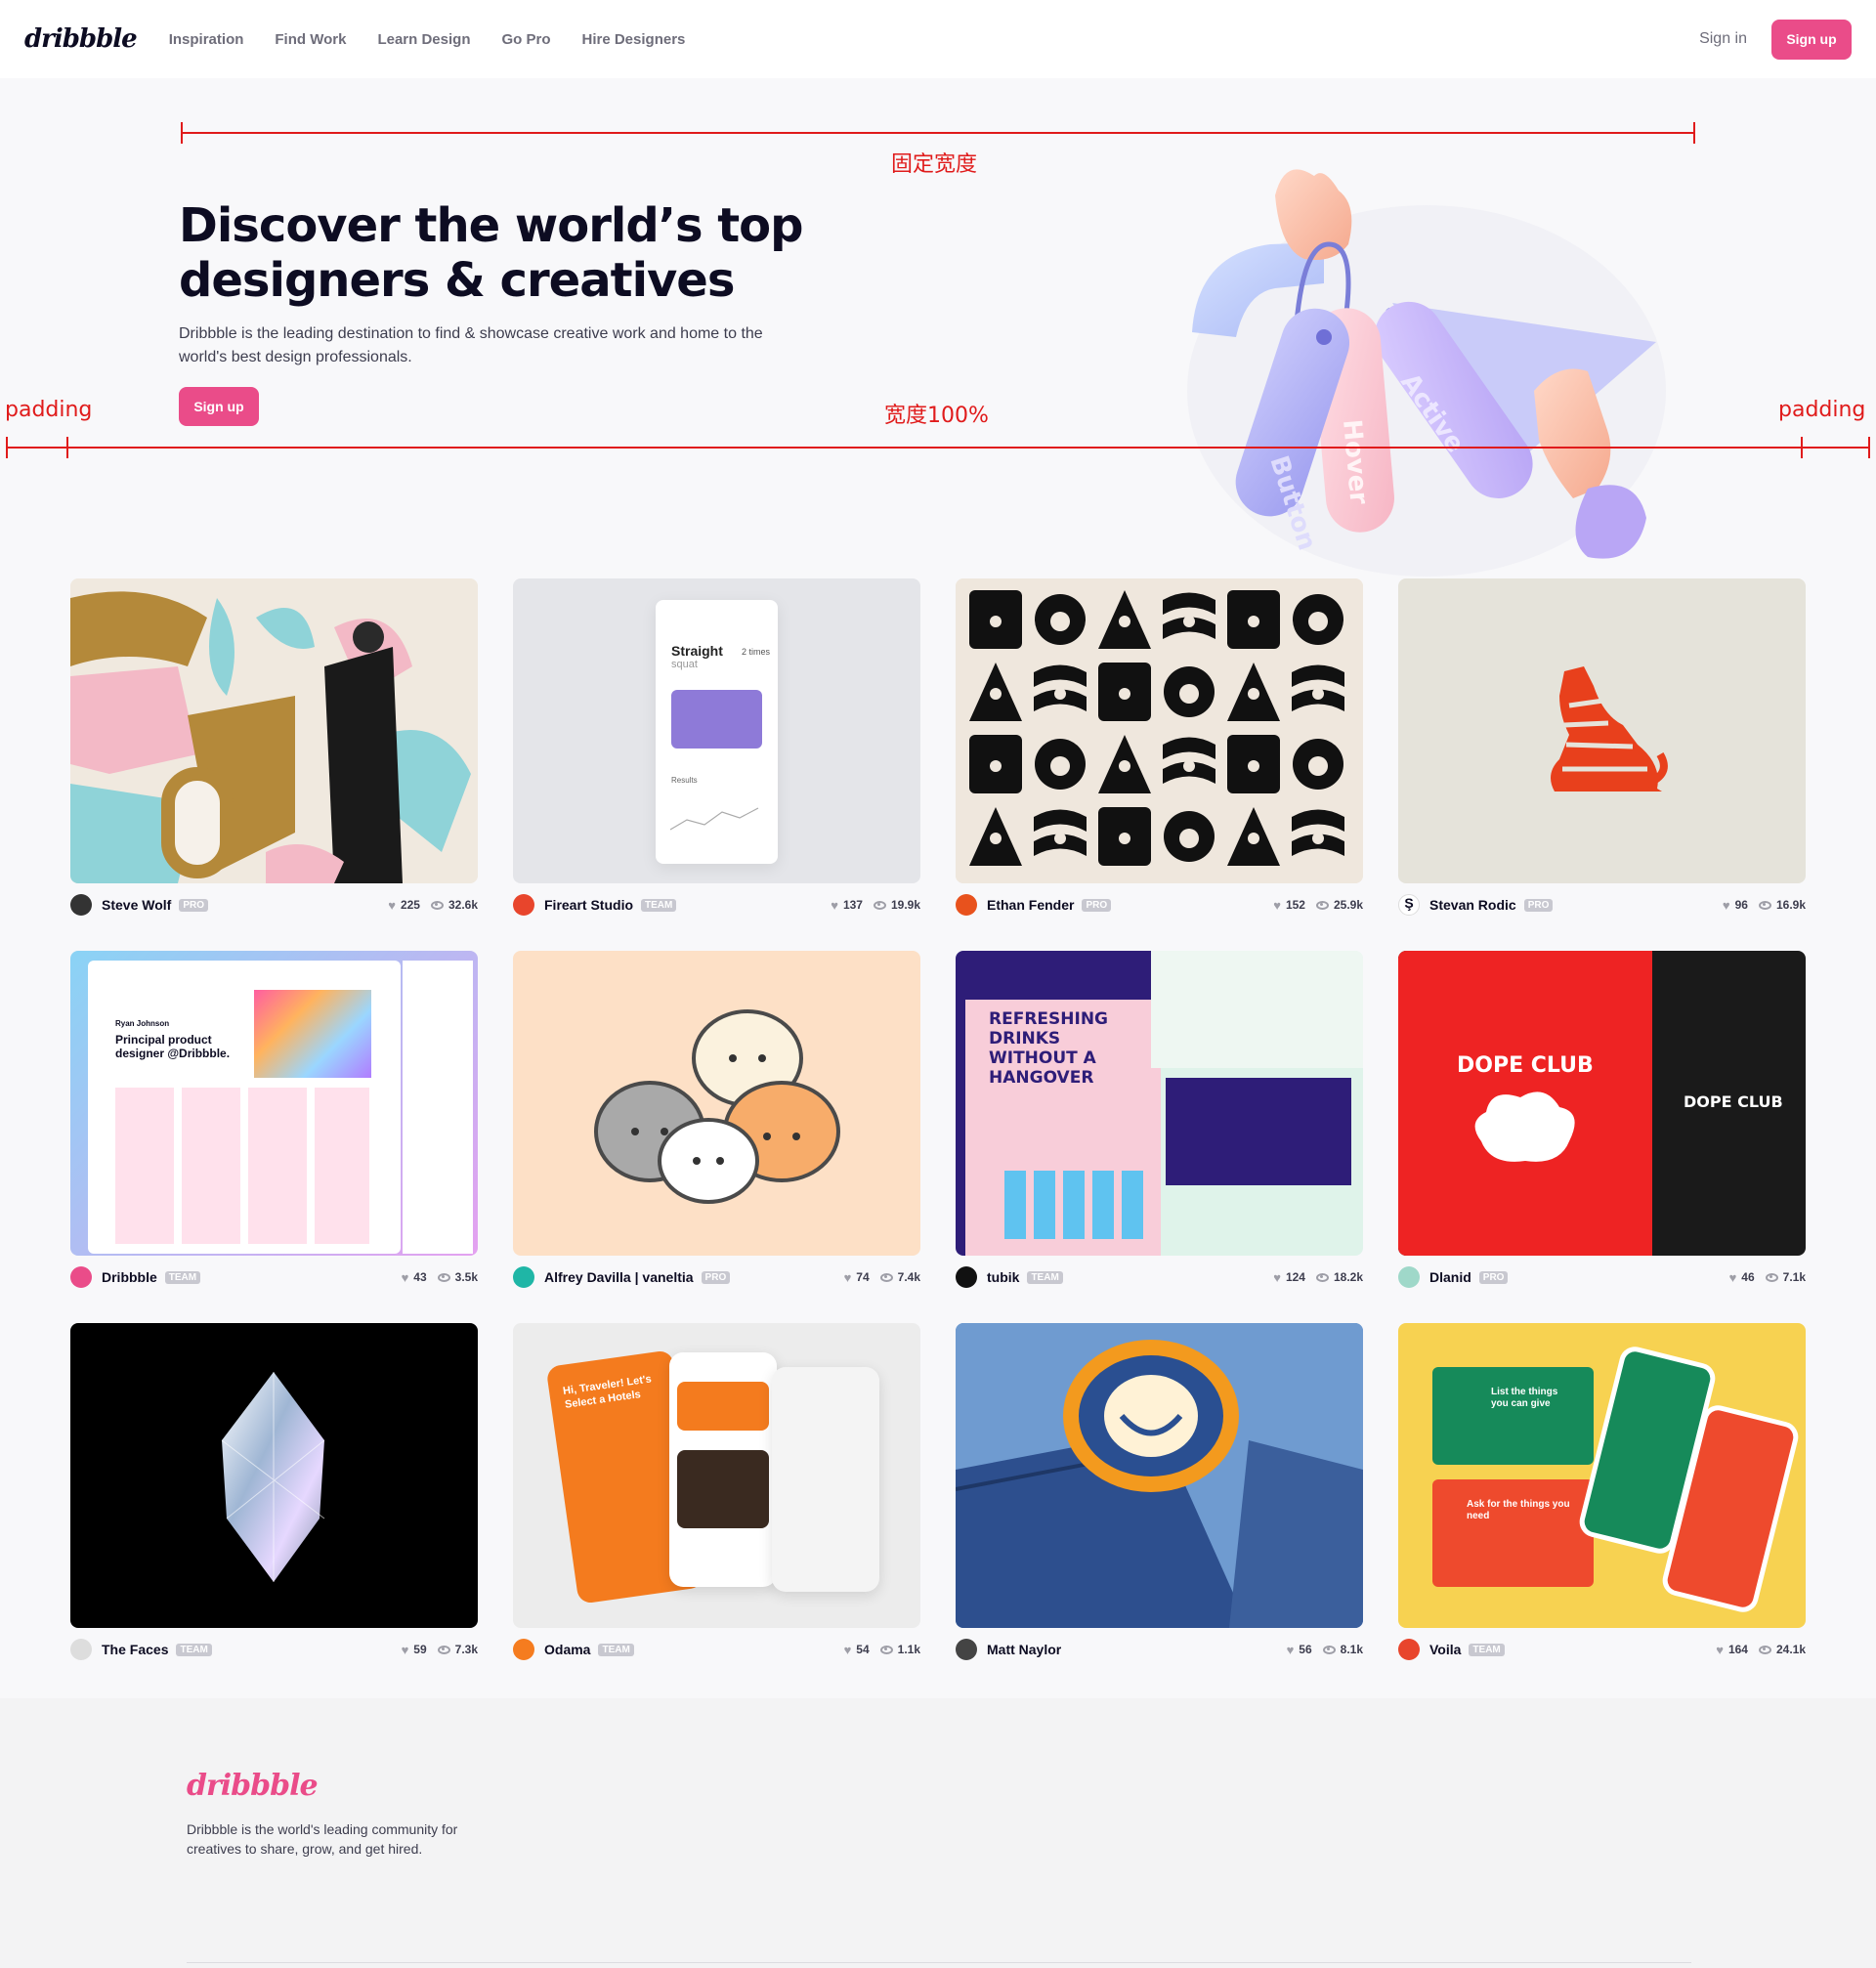 This screenshot has width=1876, height=1968. I want to click on likes-count: 56, so click(1305, 1649).